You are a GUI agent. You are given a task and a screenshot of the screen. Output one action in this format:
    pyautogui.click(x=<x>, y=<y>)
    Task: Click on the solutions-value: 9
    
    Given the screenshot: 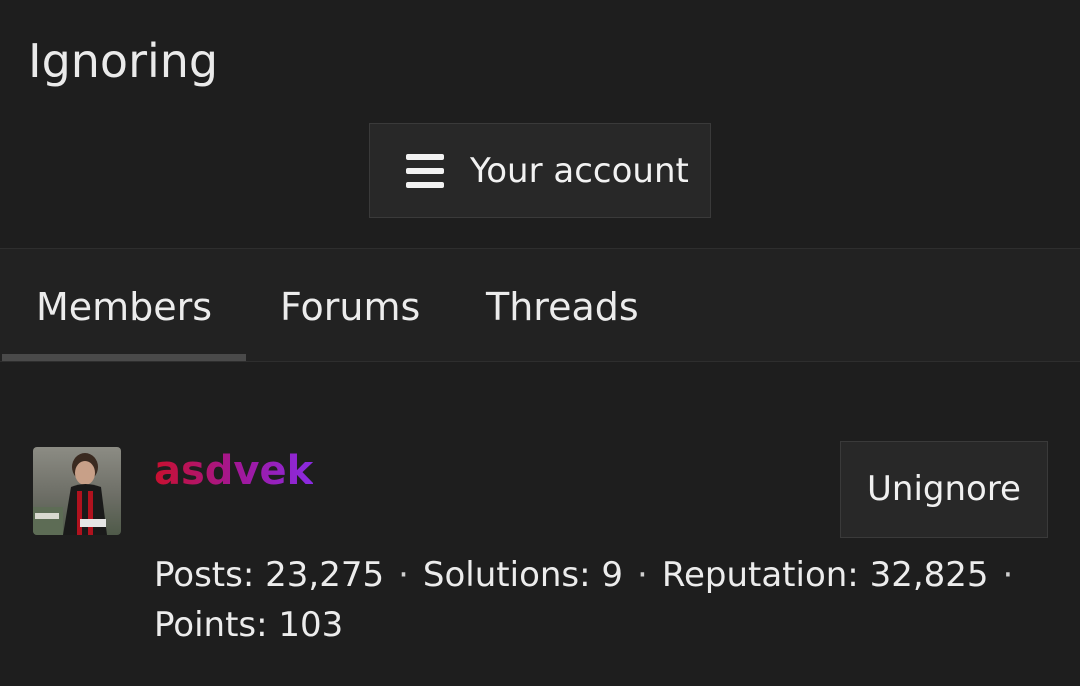 What is the action you would take?
    pyautogui.click(x=612, y=575)
    